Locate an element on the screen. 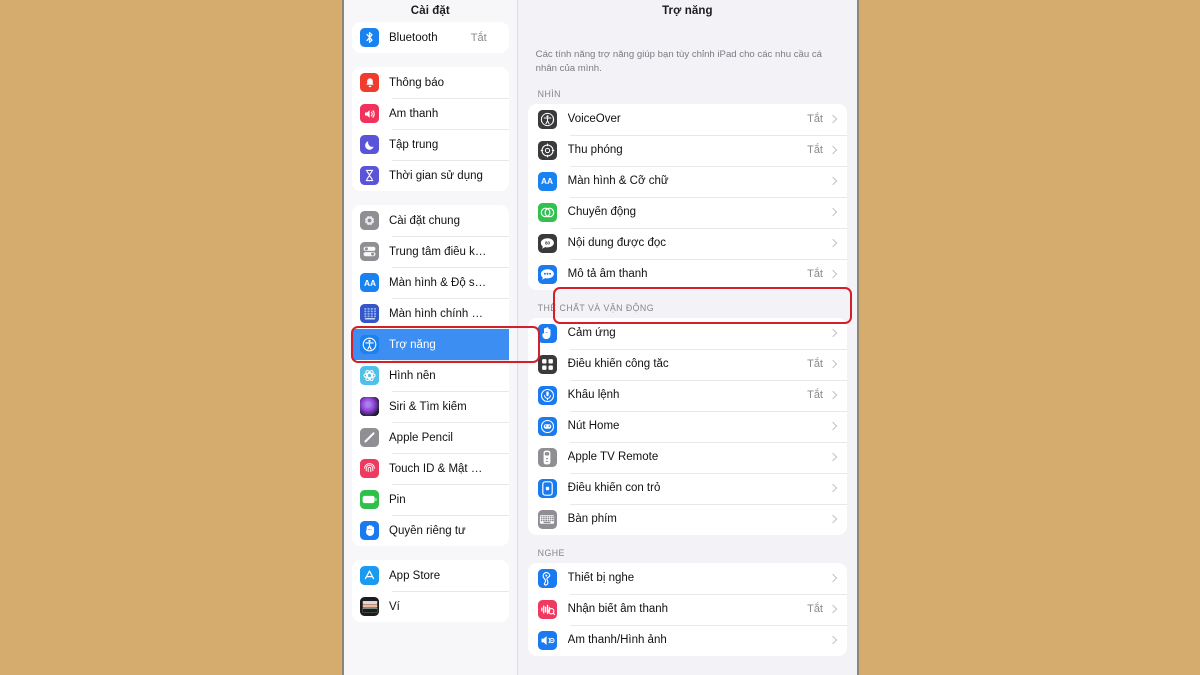 This screenshot has width=1200, height=675. row-label: Chuyển động is located at coordinates (602, 212).